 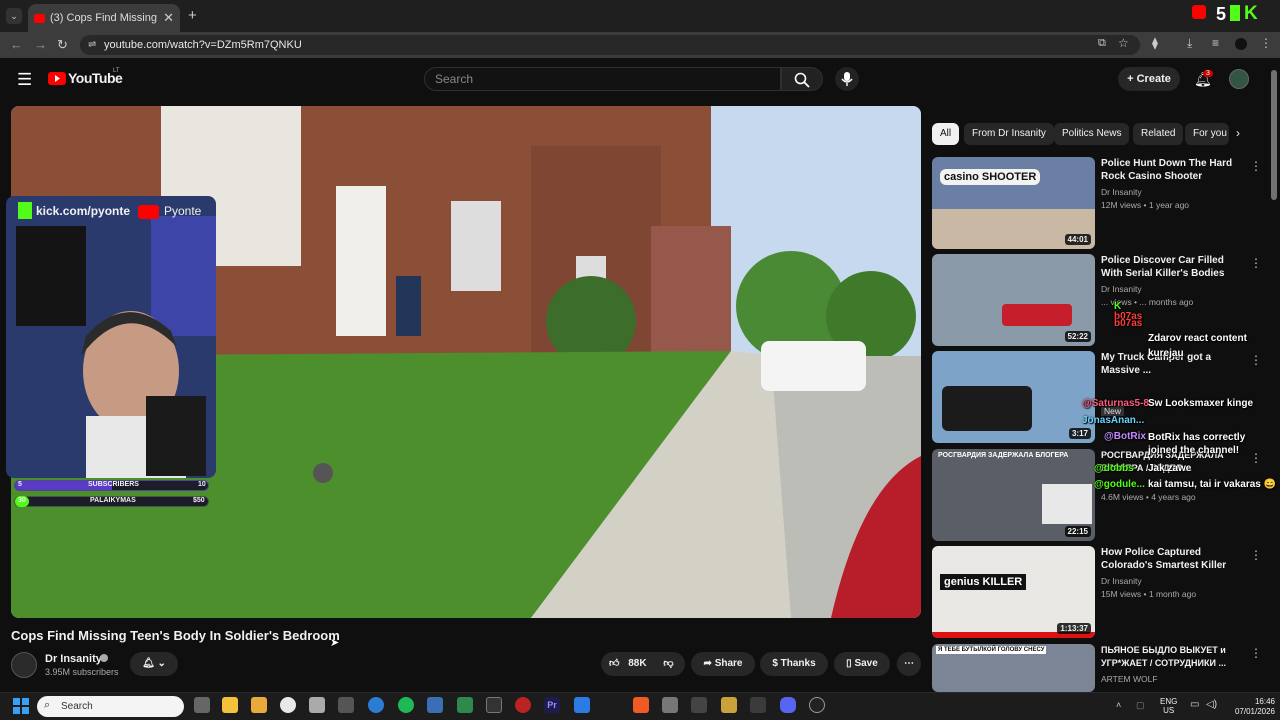 I want to click on search-button, so click(x=802, y=79).